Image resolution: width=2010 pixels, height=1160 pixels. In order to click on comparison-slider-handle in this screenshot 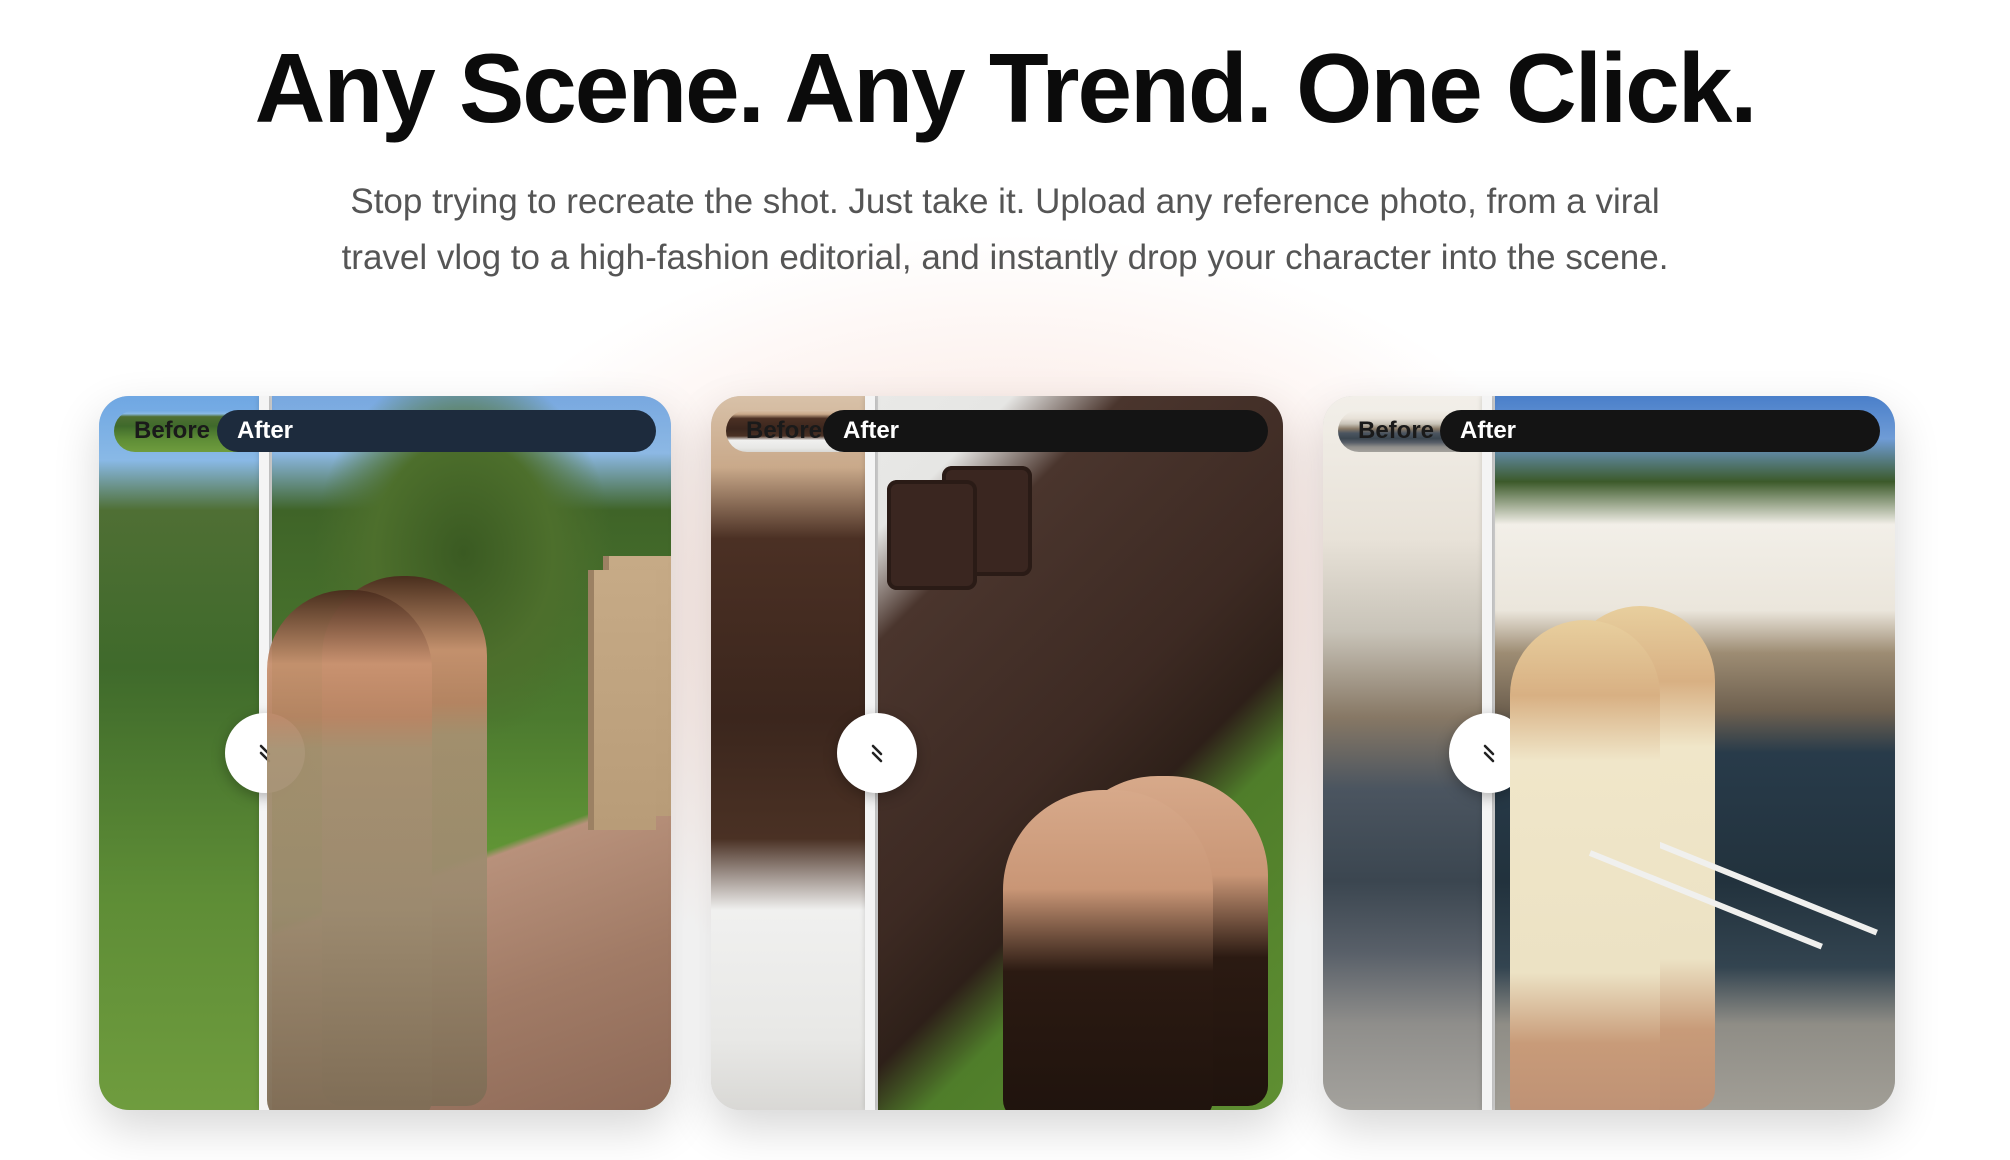, I will do `click(877, 753)`.